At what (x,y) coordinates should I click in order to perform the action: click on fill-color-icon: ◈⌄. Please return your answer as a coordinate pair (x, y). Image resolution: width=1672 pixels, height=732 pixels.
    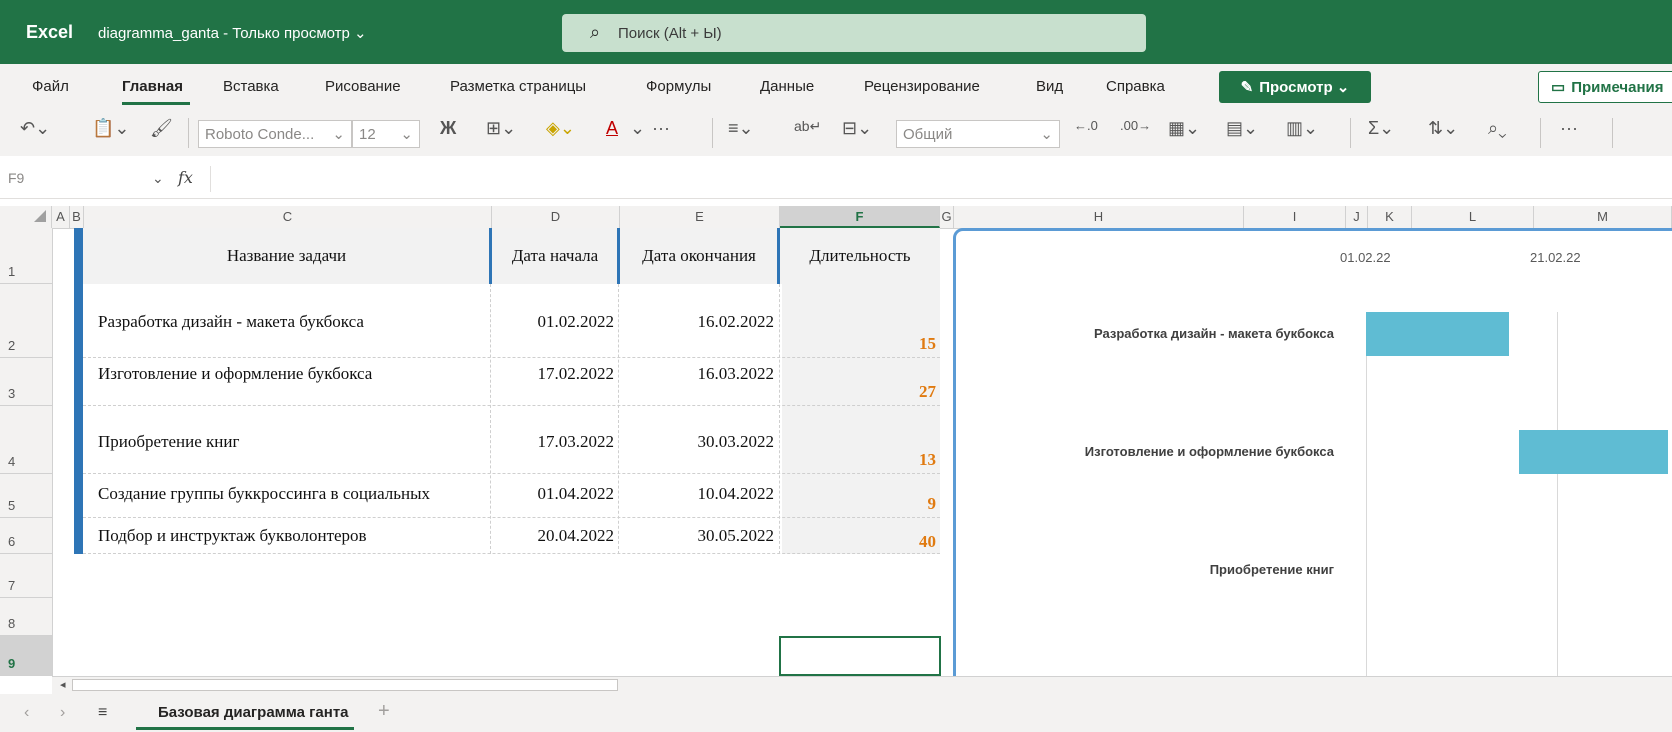
    Looking at the image, I should click on (560, 128).